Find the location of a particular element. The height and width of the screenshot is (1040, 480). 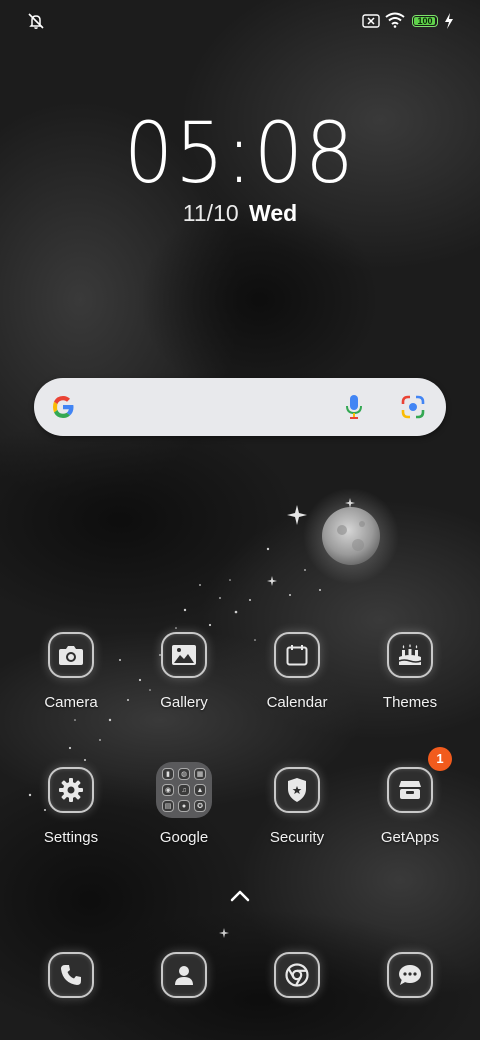

camera-icon is located at coordinates (71, 655).